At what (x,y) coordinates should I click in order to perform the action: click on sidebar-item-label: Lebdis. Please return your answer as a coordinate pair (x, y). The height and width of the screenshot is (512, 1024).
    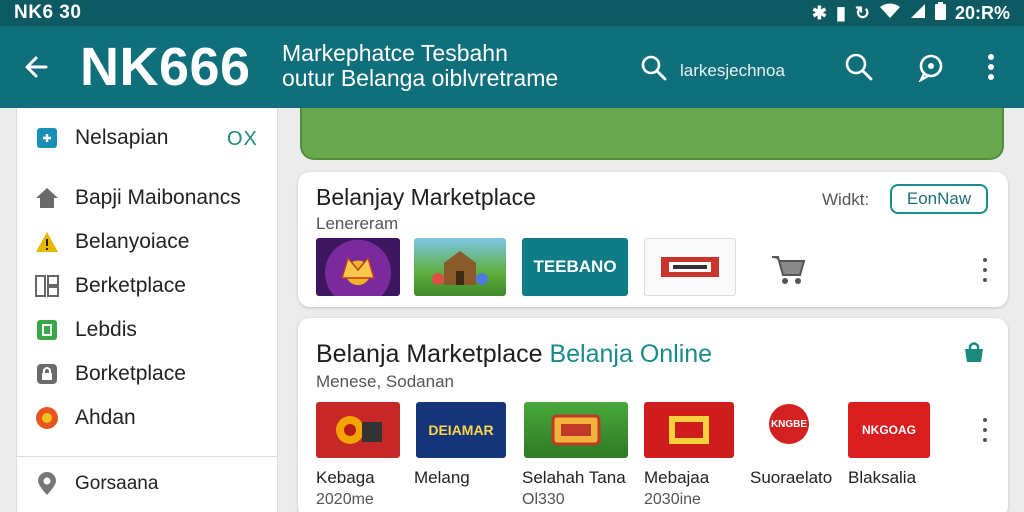
    Looking at the image, I should click on (106, 329).